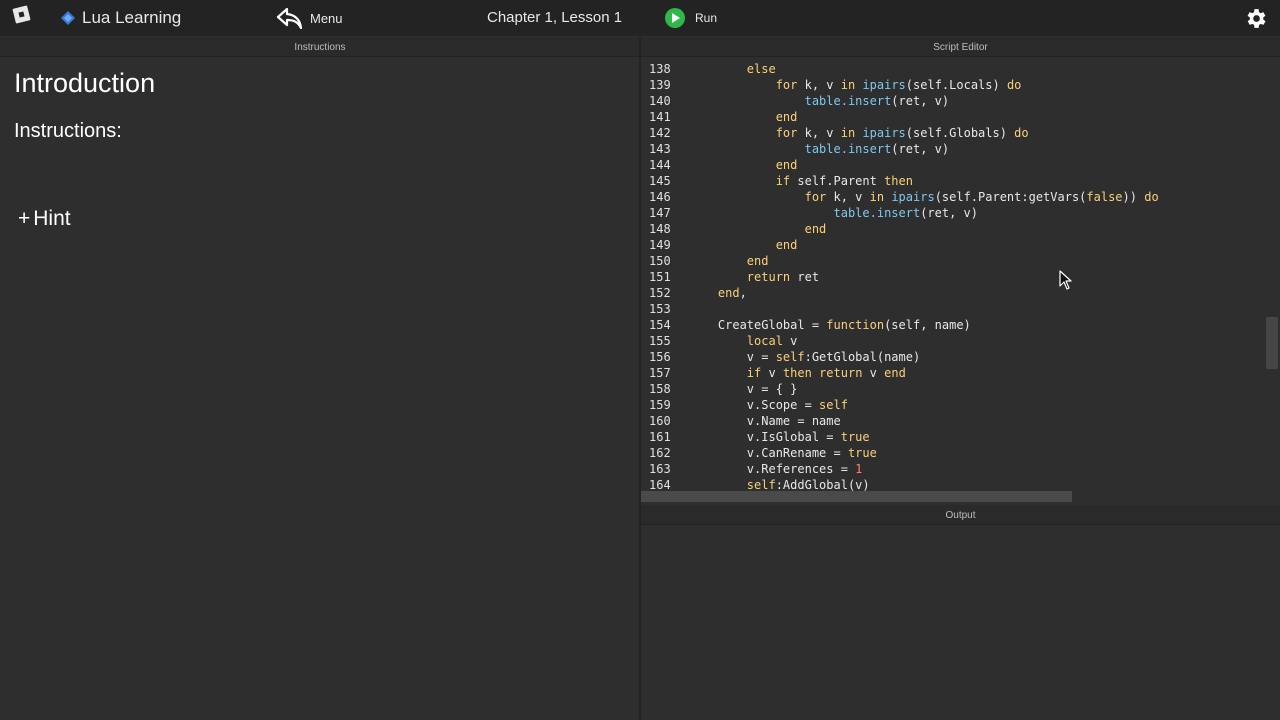  I want to click on line-number: 152, so click(660, 293).